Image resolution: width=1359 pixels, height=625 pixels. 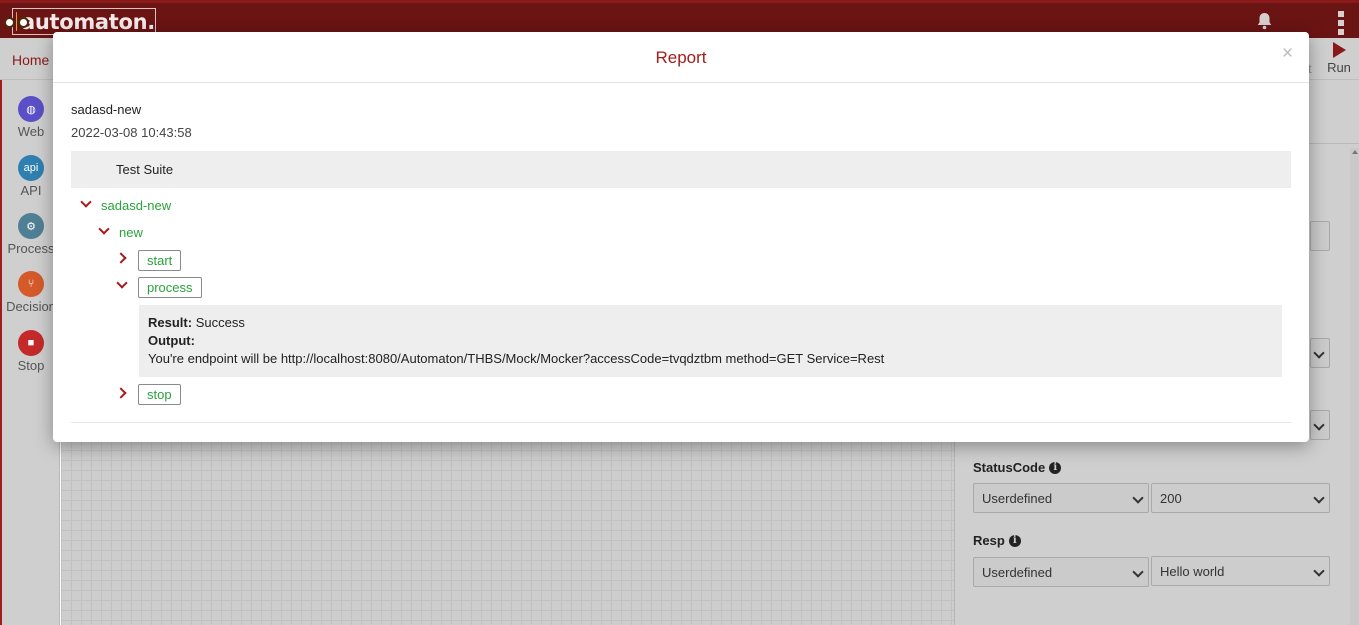 What do you see at coordinates (16, 21) in the screenshot?
I see `robot-logo-icon` at bounding box center [16, 21].